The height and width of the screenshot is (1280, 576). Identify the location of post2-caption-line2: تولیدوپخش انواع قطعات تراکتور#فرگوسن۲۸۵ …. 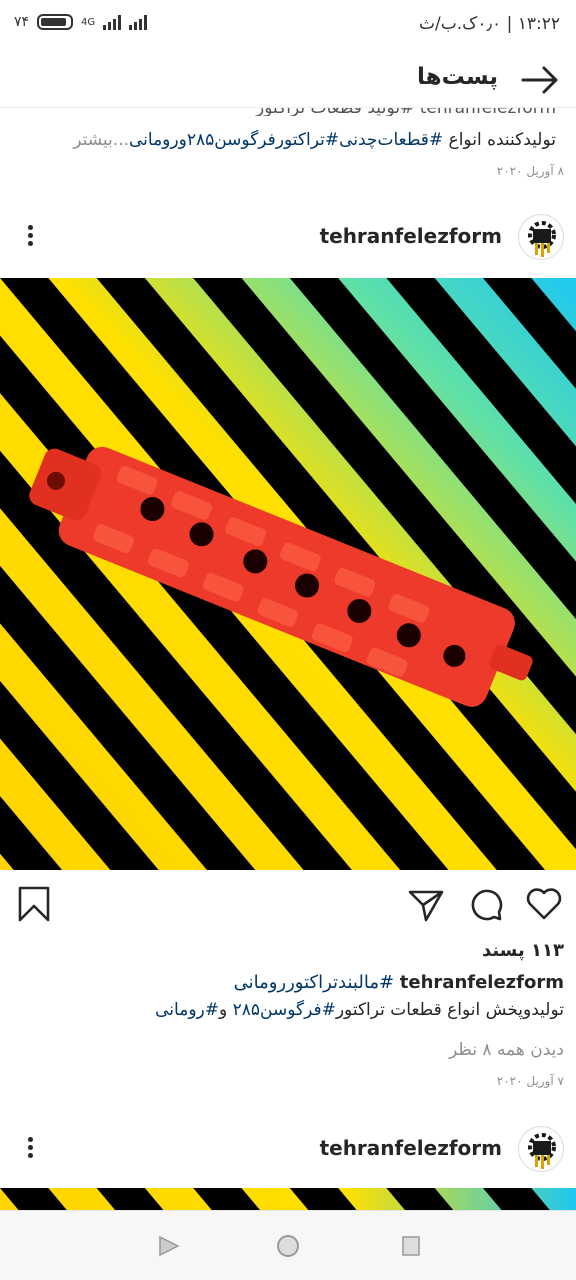
(359, 1010).